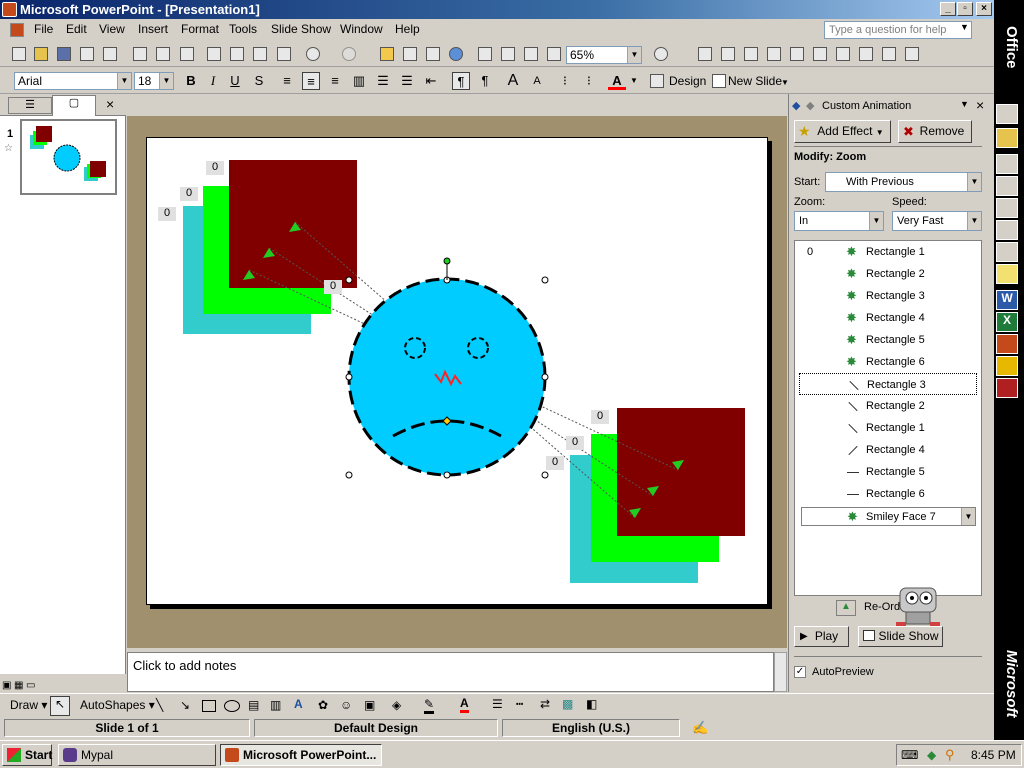 The image size is (1024, 768). I want to click on task-icon, so click(1007, 208).